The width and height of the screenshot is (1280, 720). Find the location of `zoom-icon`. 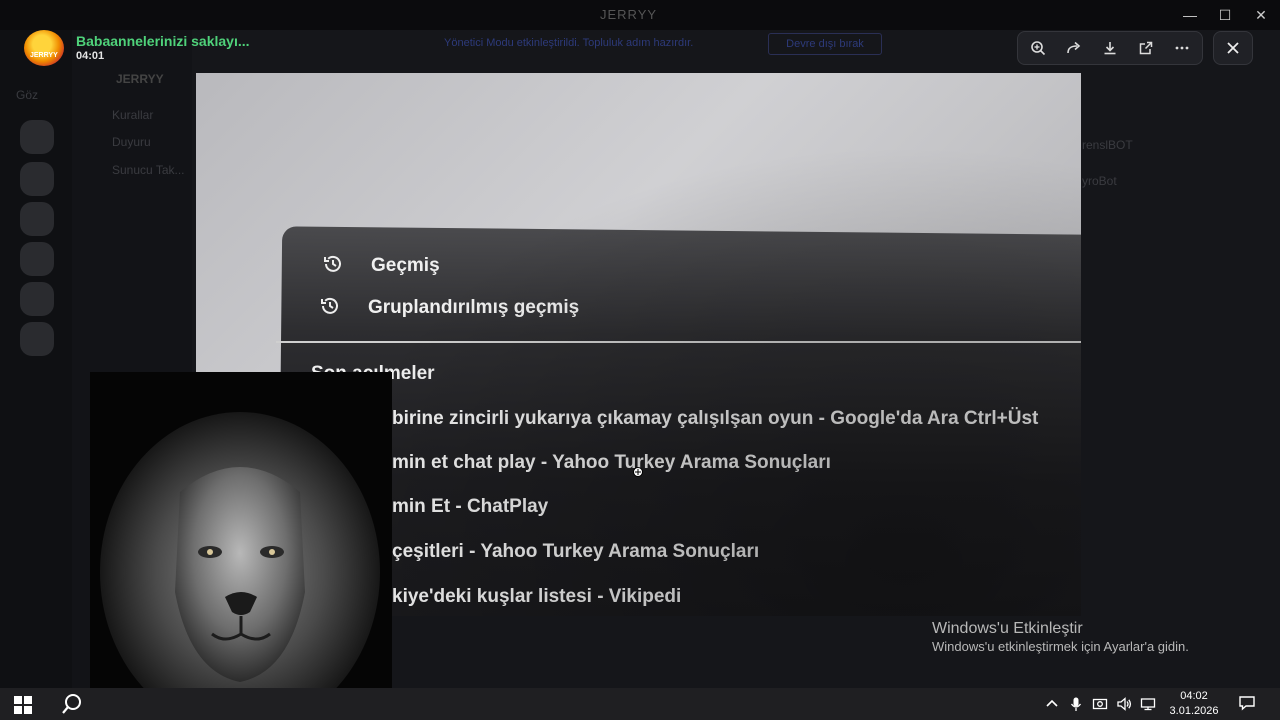

zoom-icon is located at coordinates (1038, 48).